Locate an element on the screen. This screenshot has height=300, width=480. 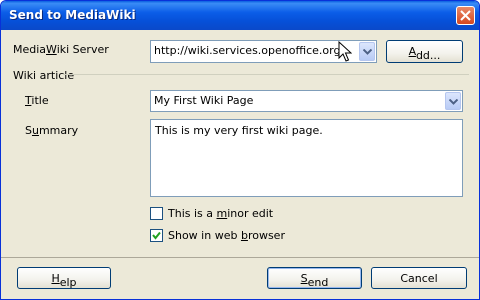
minor-edit-checkbox is located at coordinates (156, 213).